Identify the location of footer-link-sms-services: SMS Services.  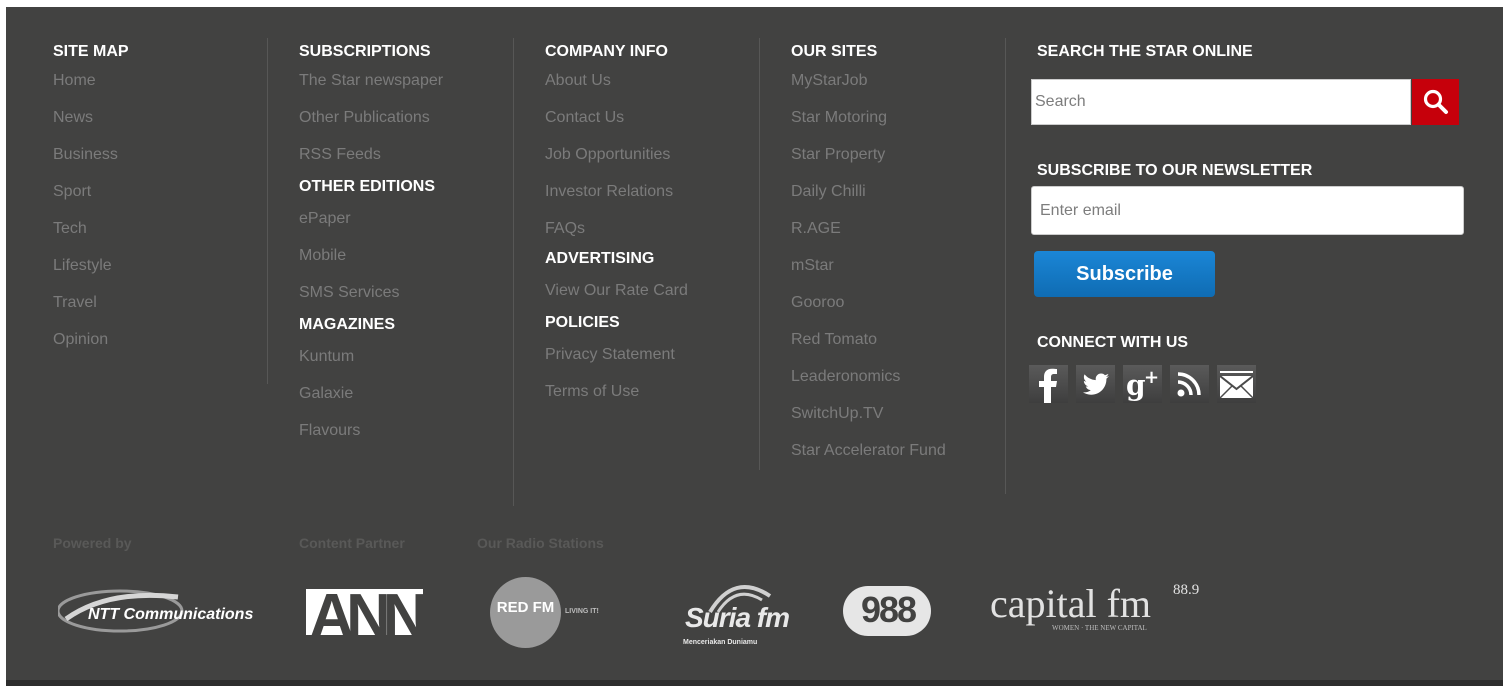
(371, 292).